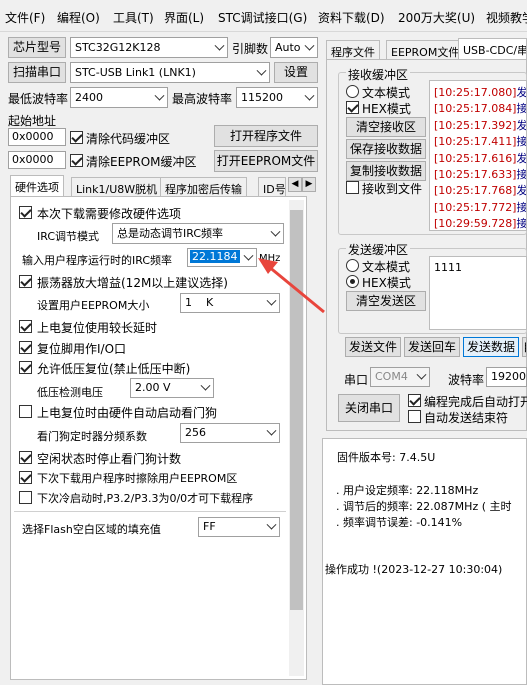  What do you see at coordinates (386, 127) in the screenshot?
I see `clear-receive-button: 清空接收区` at bounding box center [386, 127].